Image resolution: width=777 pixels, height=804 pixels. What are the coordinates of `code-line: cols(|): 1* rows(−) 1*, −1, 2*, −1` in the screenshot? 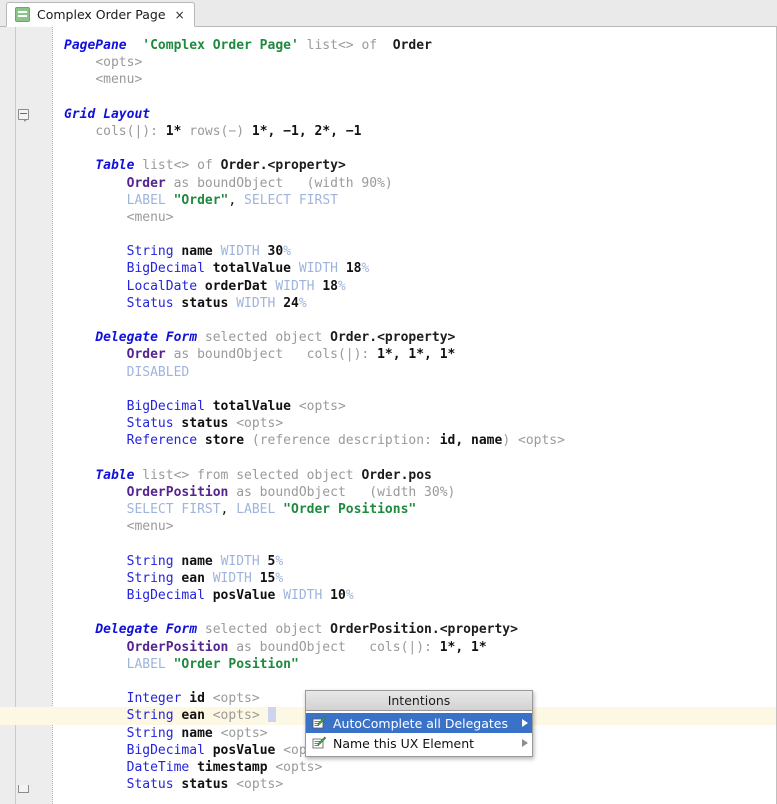 It's located at (414, 131).